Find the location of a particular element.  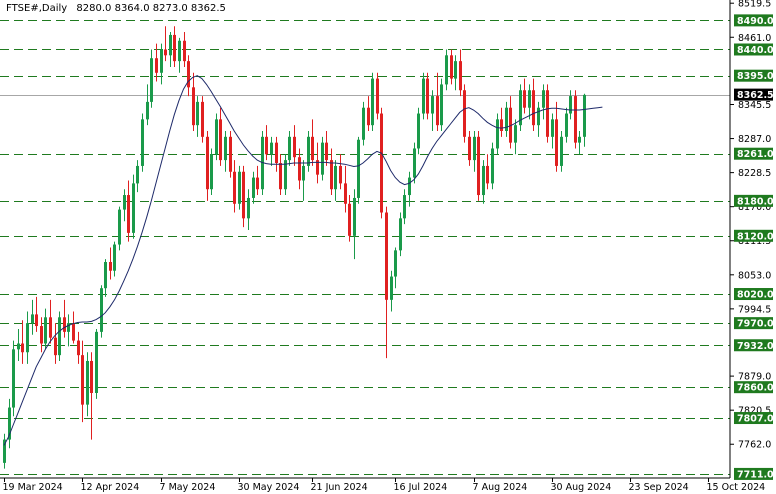

price-tick-label: 8228.5 is located at coordinates (754, 173).